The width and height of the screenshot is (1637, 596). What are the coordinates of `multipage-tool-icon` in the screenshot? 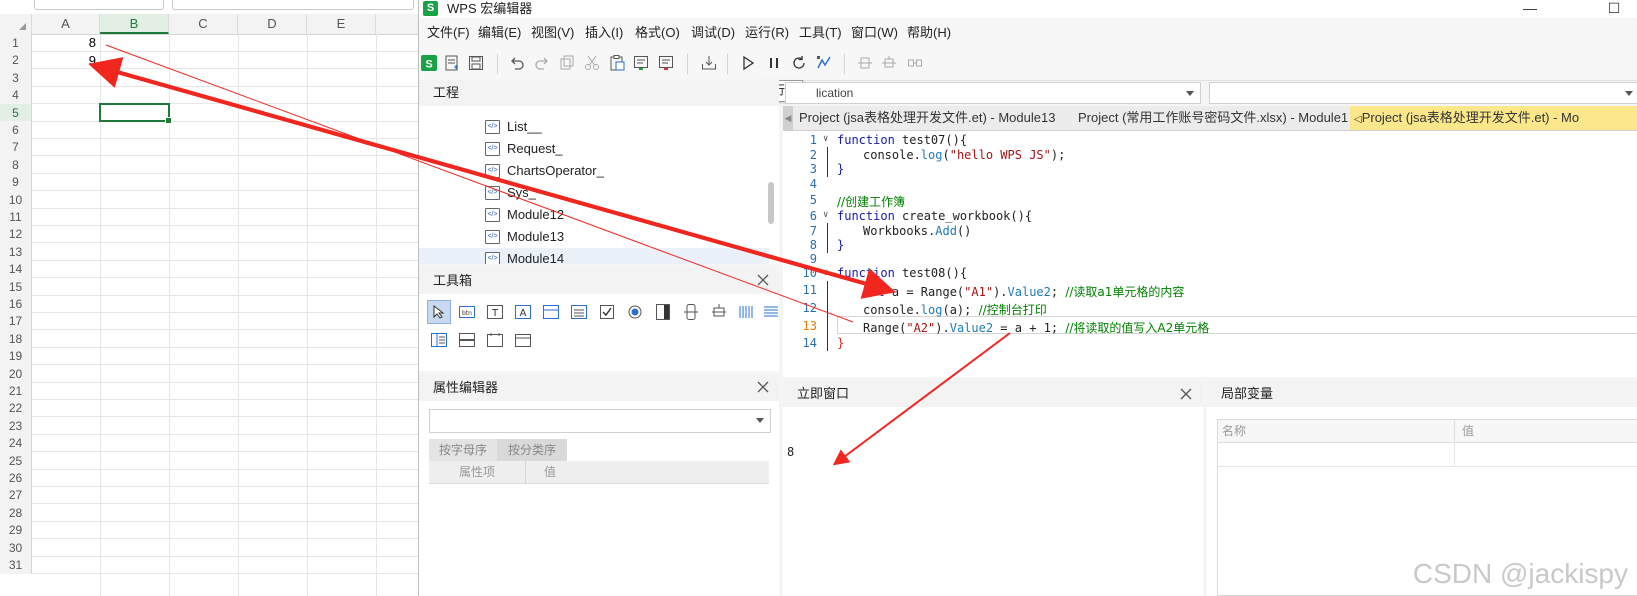 It's located at (771, 312).